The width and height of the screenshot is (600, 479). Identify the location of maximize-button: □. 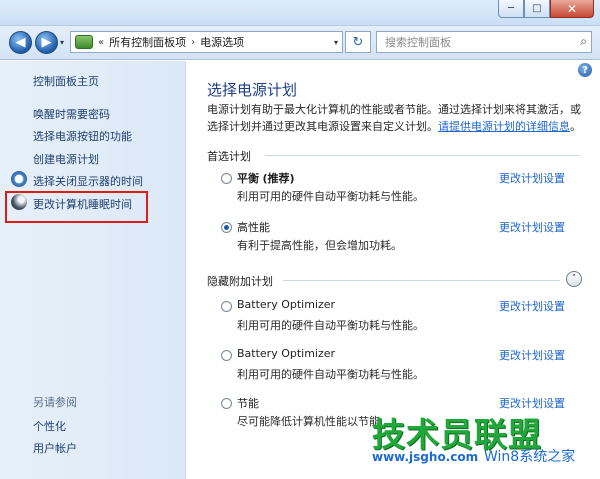
(537, 9).